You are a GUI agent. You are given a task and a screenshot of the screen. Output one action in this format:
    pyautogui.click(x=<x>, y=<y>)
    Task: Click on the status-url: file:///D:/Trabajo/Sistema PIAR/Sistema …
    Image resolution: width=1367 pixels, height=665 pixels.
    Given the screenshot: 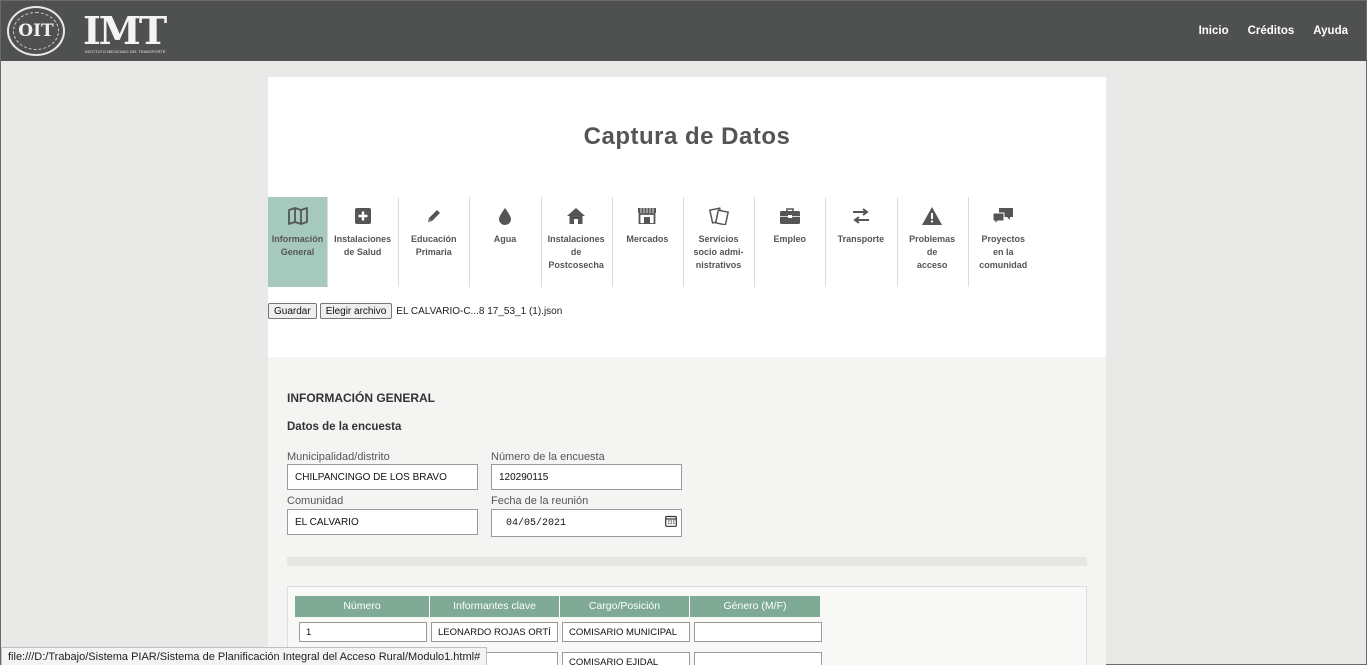 What is the action you would take?
    pyautogui.click(x=244, y=656)
    